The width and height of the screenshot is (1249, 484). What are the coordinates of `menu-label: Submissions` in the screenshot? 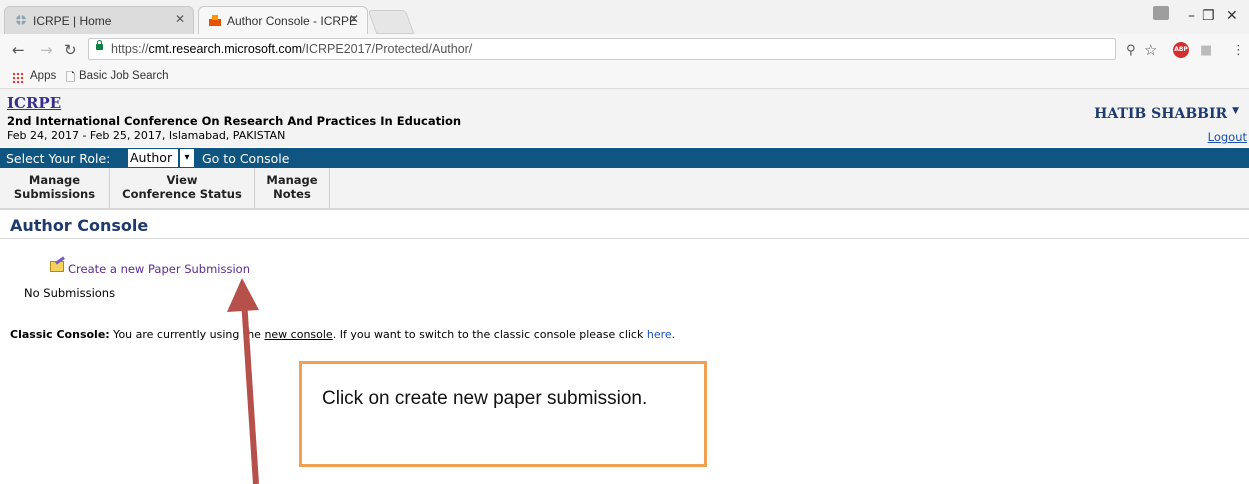 It's located at (54, 194).